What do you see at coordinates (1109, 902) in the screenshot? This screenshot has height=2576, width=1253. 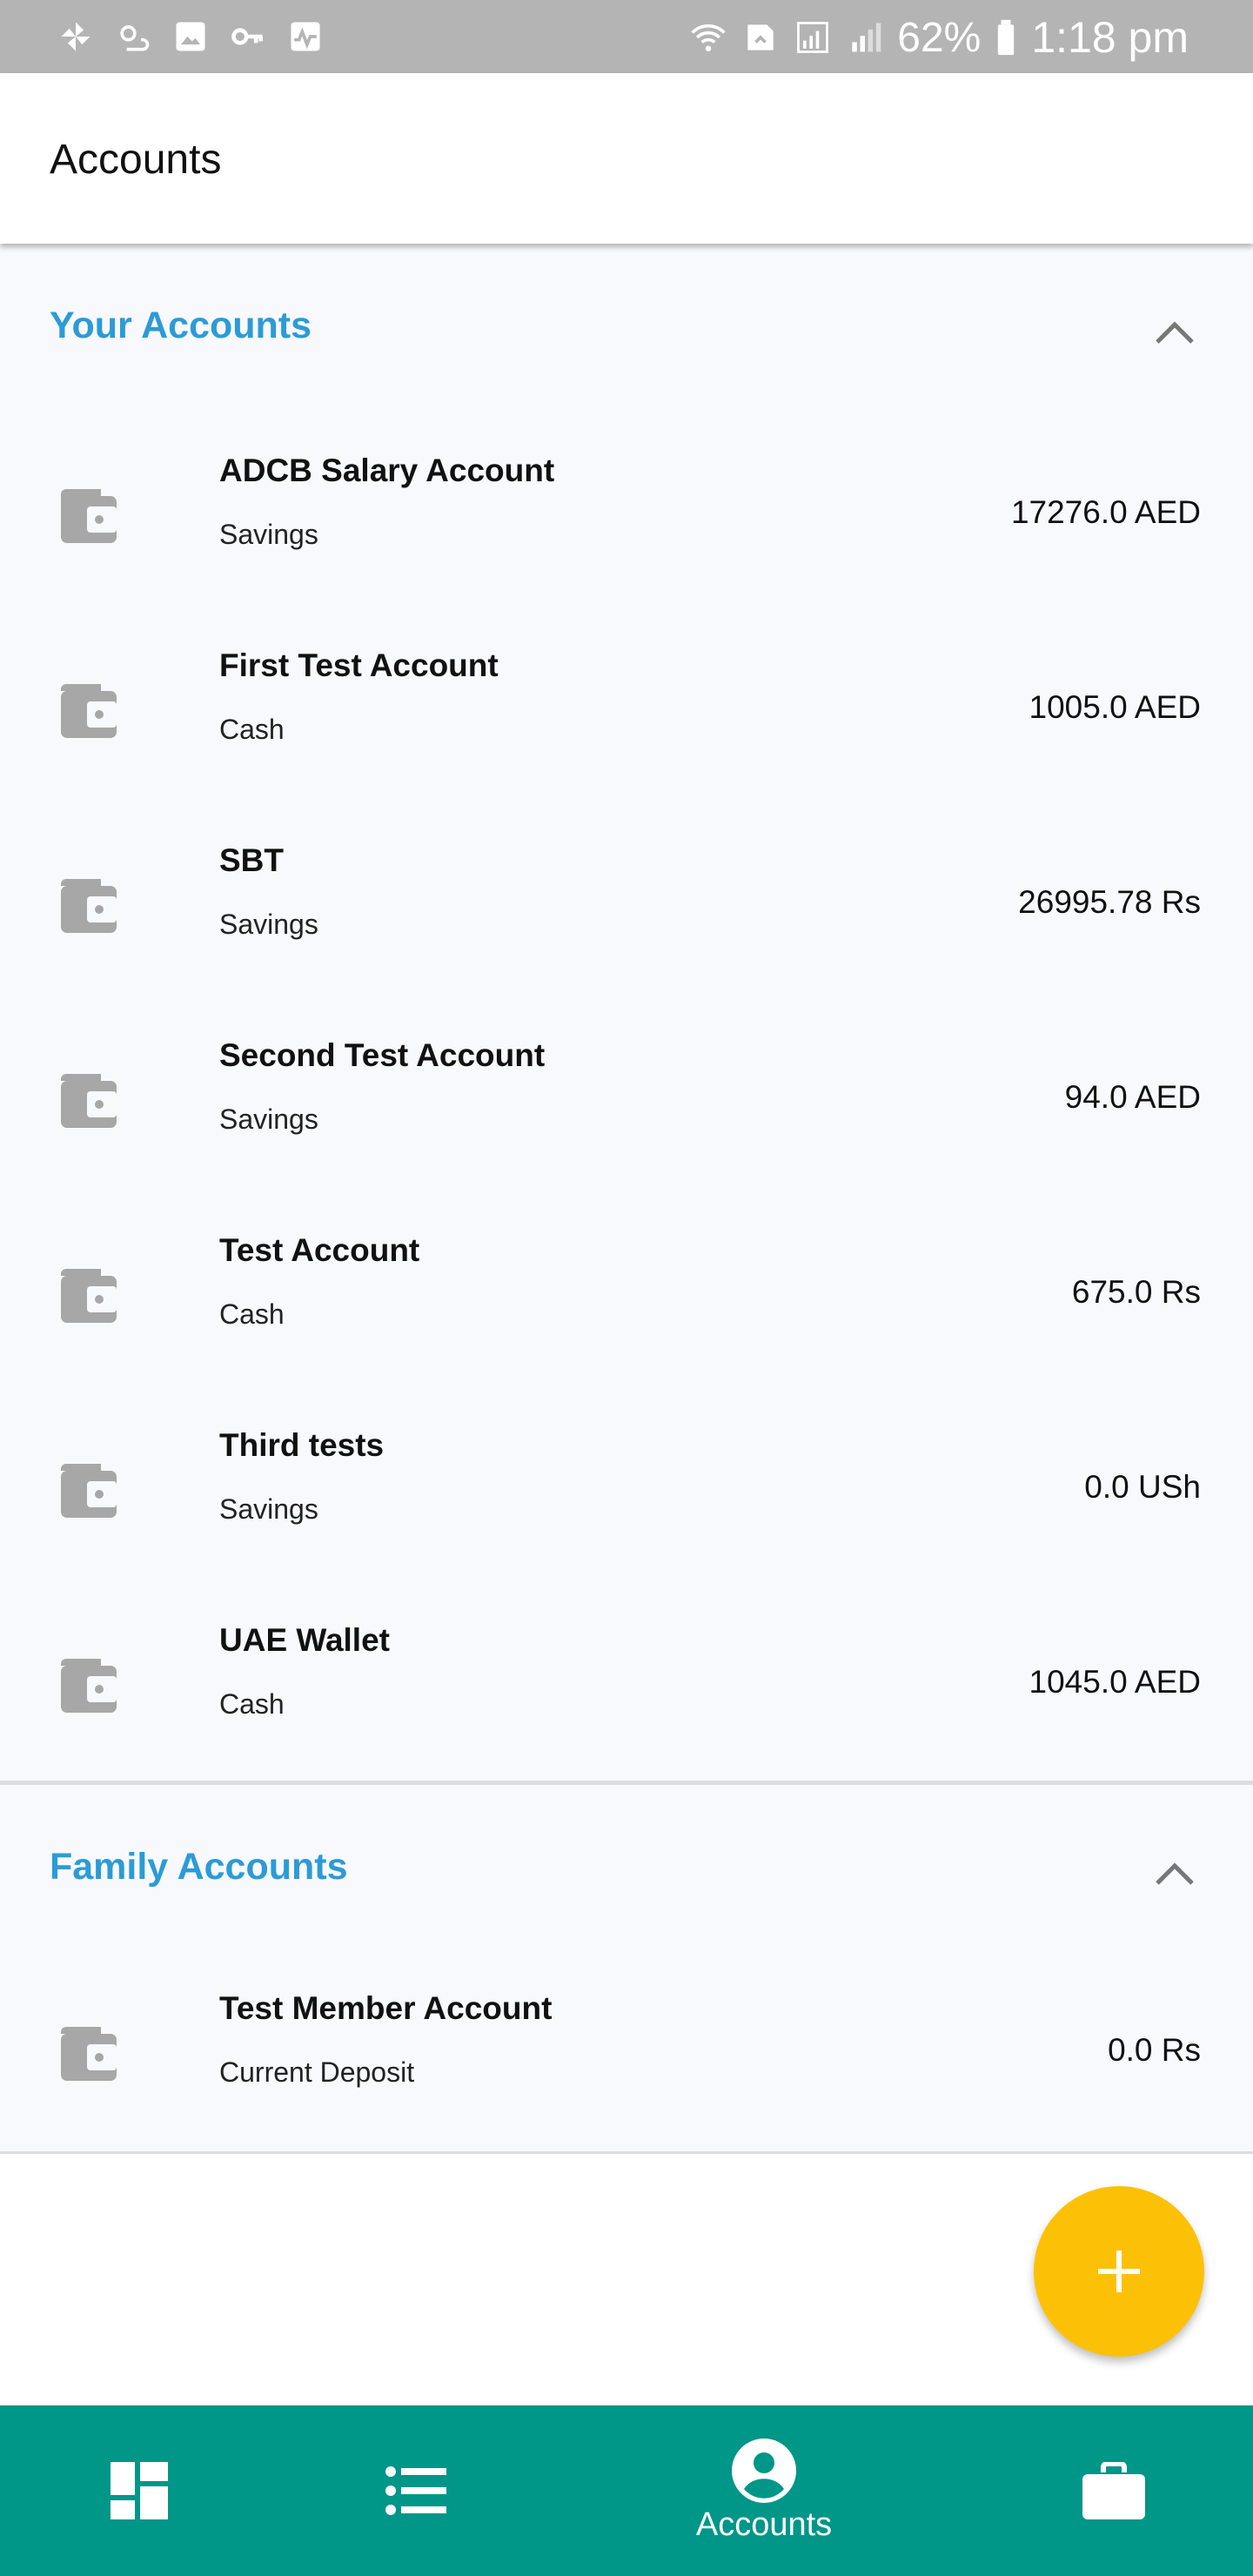 I see `account-balance: 26995.78 Rs` at bounding box center [1109, 902].